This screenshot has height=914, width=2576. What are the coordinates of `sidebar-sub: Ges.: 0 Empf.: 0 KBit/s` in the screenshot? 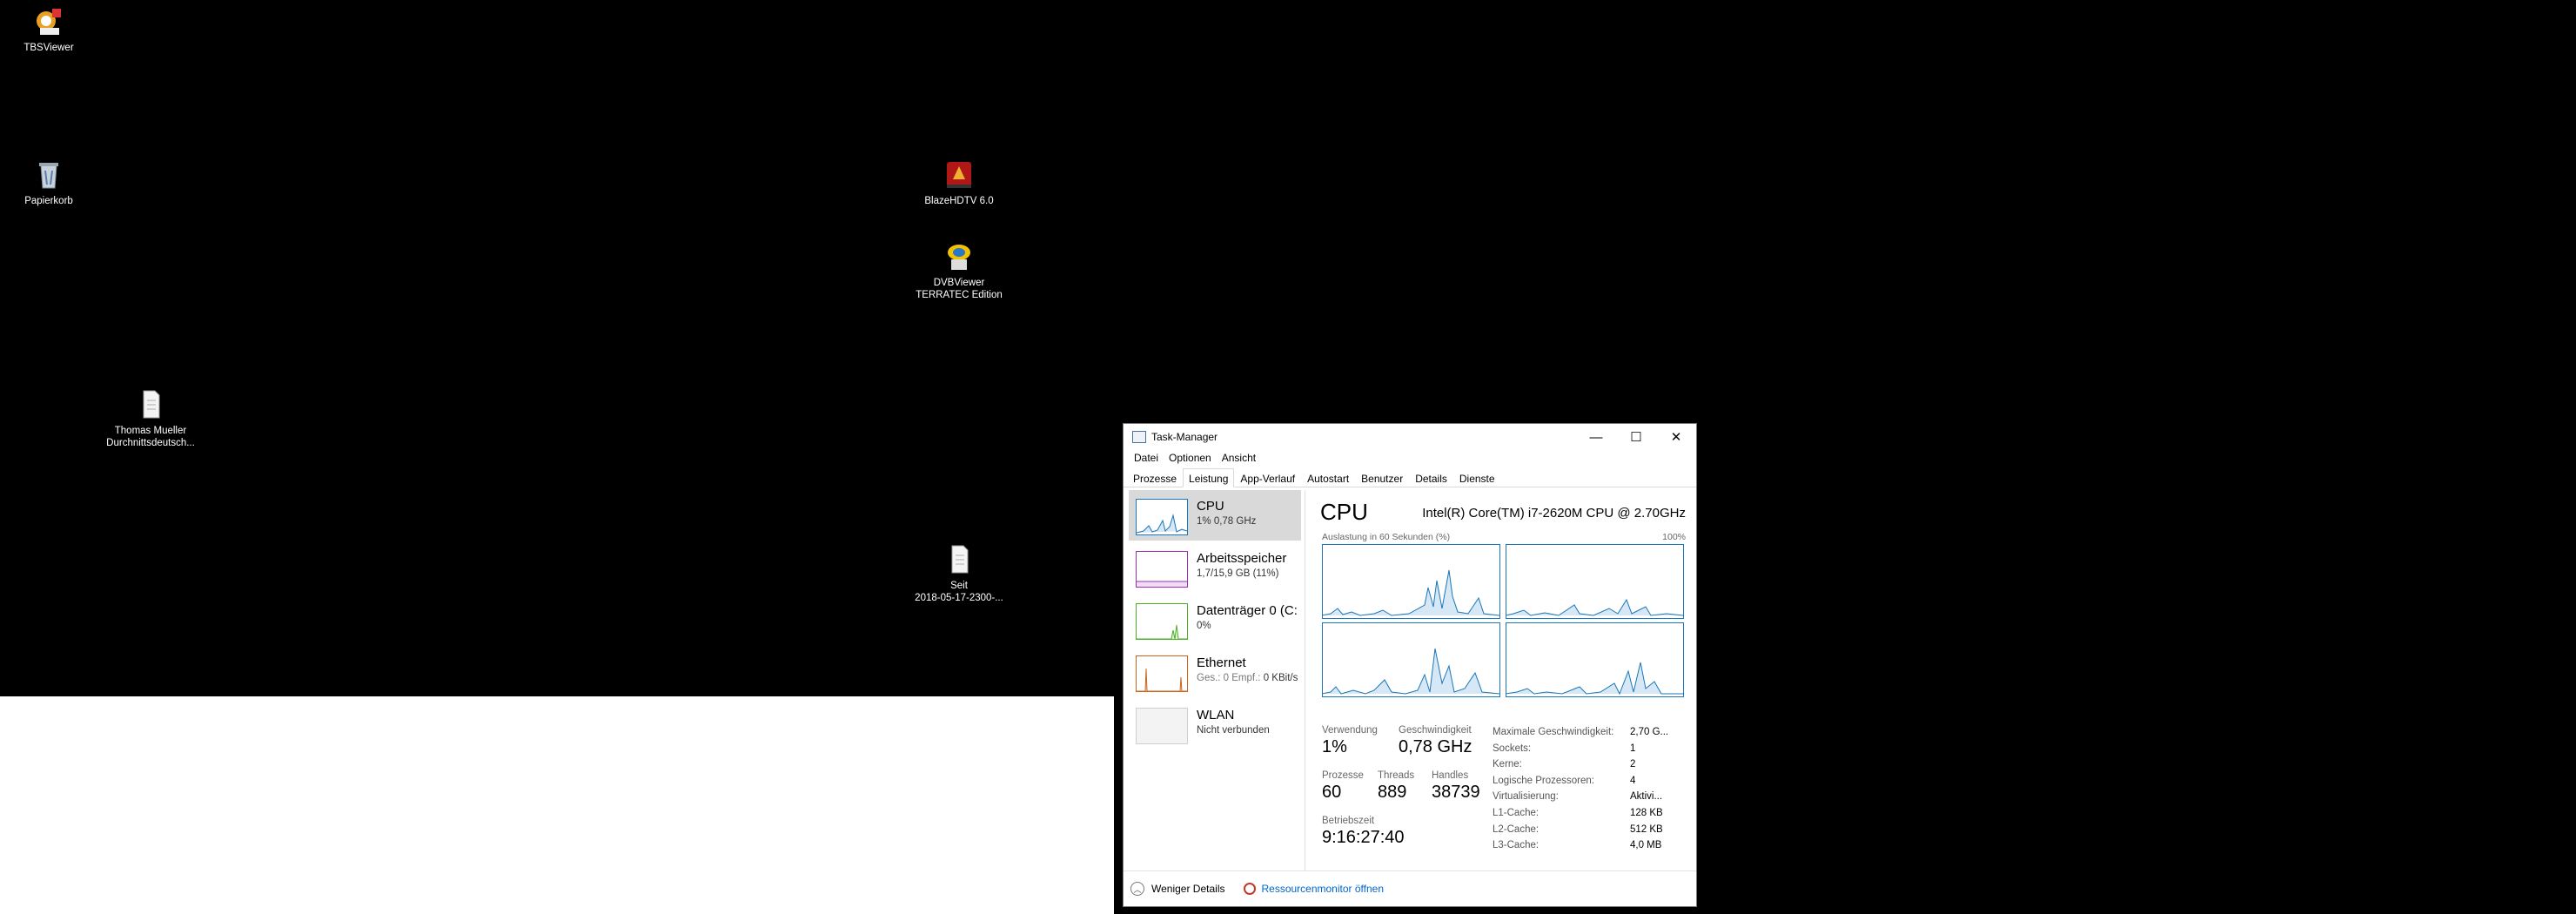 It's located at (1247, 678).